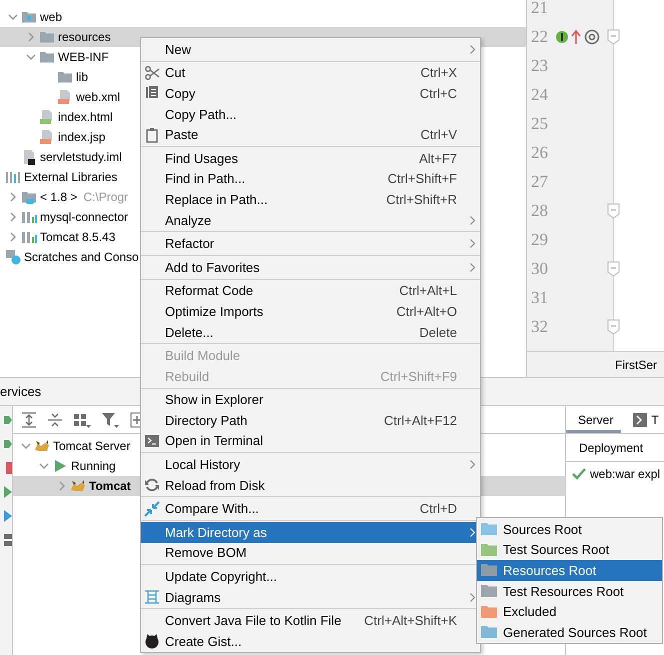 Image resolution: width=664 pixels, height=655 pixels. Describe the element at coordinates (81, 257) in the screenshot. I see `item-label: Scratches and Conso` at that location.